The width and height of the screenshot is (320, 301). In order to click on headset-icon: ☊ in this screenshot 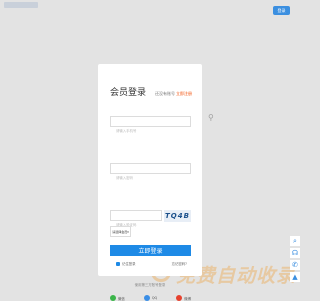, I will do `click(295, 253)`.